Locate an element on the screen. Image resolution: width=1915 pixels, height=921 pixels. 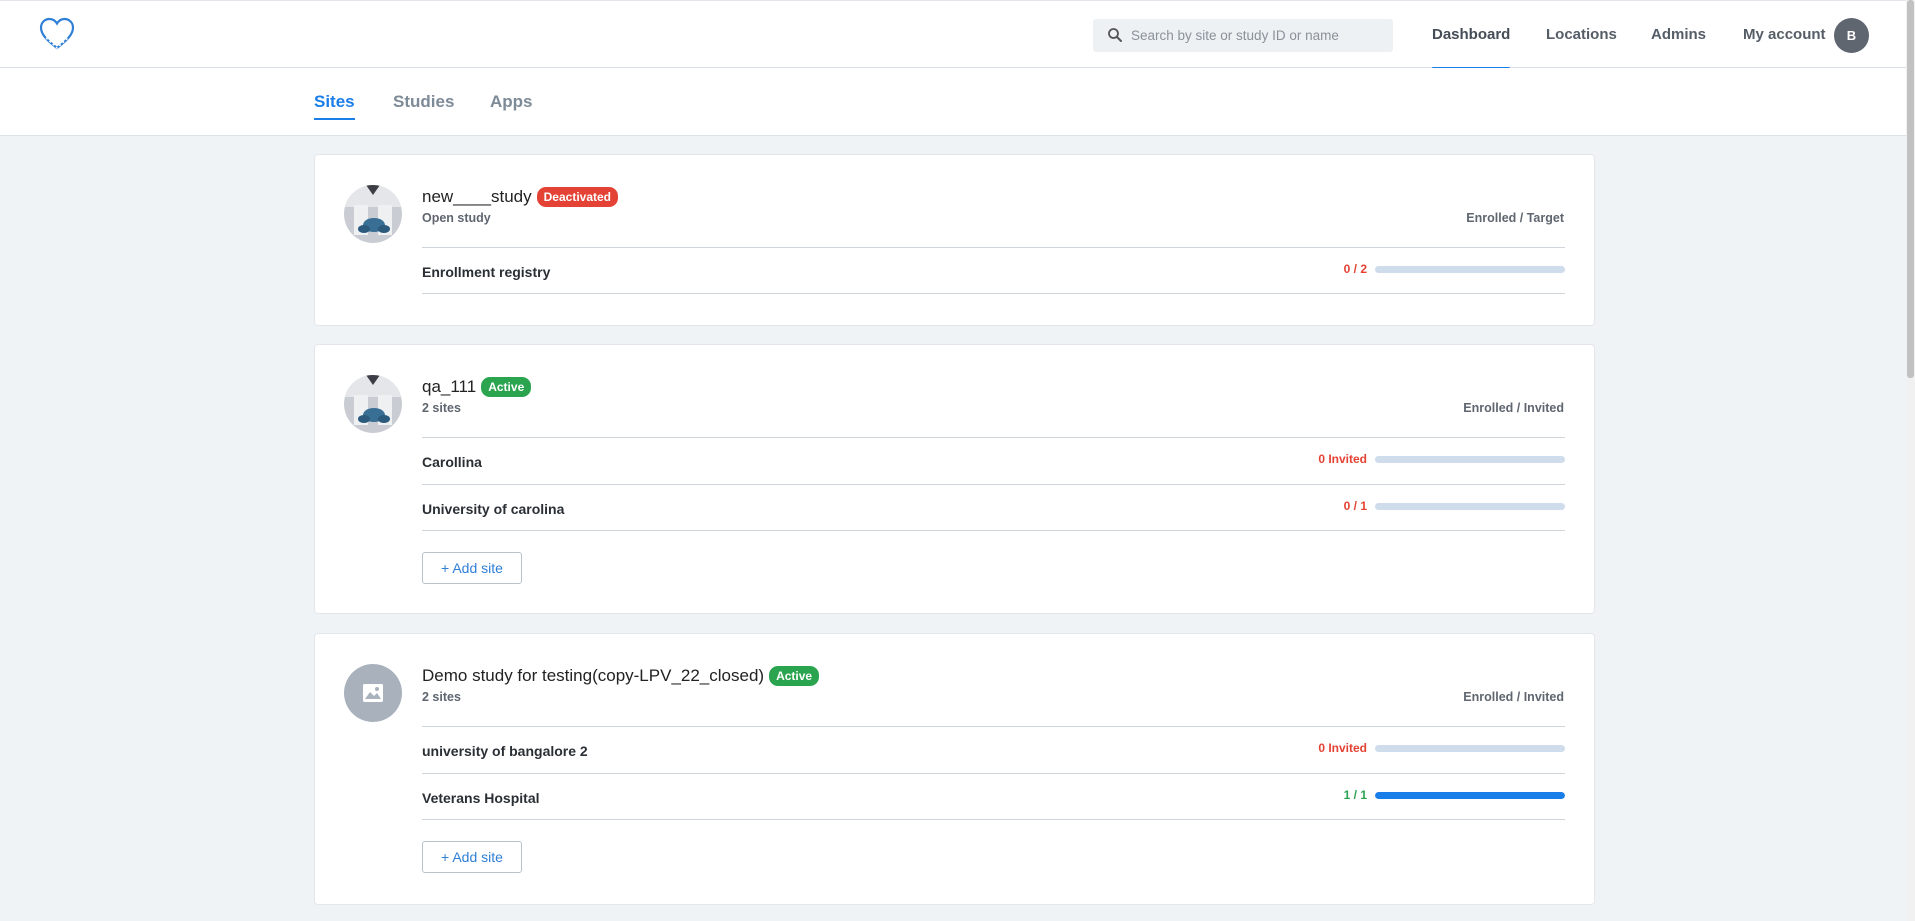
site-name: Carollina is located at coordinates (452, 462).